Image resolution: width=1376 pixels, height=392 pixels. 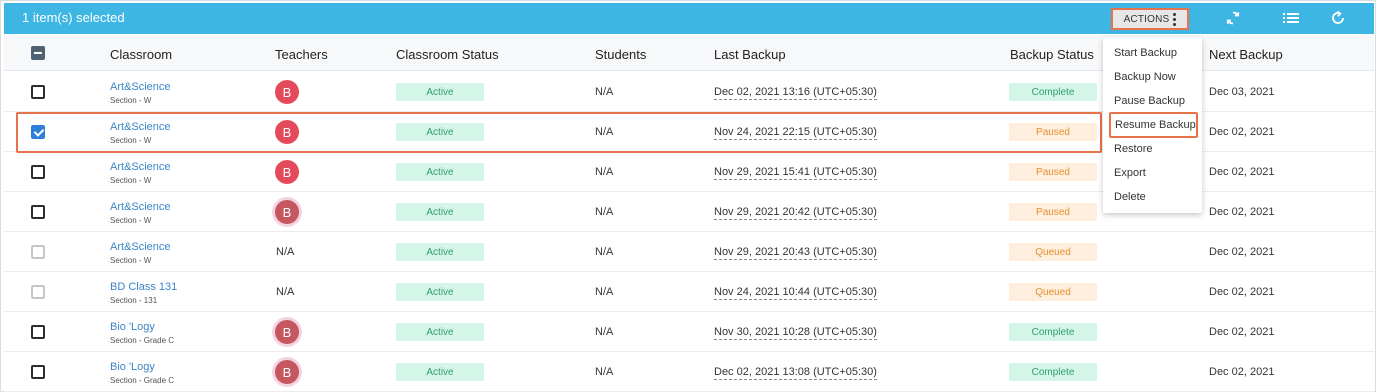 What do you see at coordinates (1338, 18) in the screenshot?
I see `refresh-icon` at bounding box center [1338, 18].